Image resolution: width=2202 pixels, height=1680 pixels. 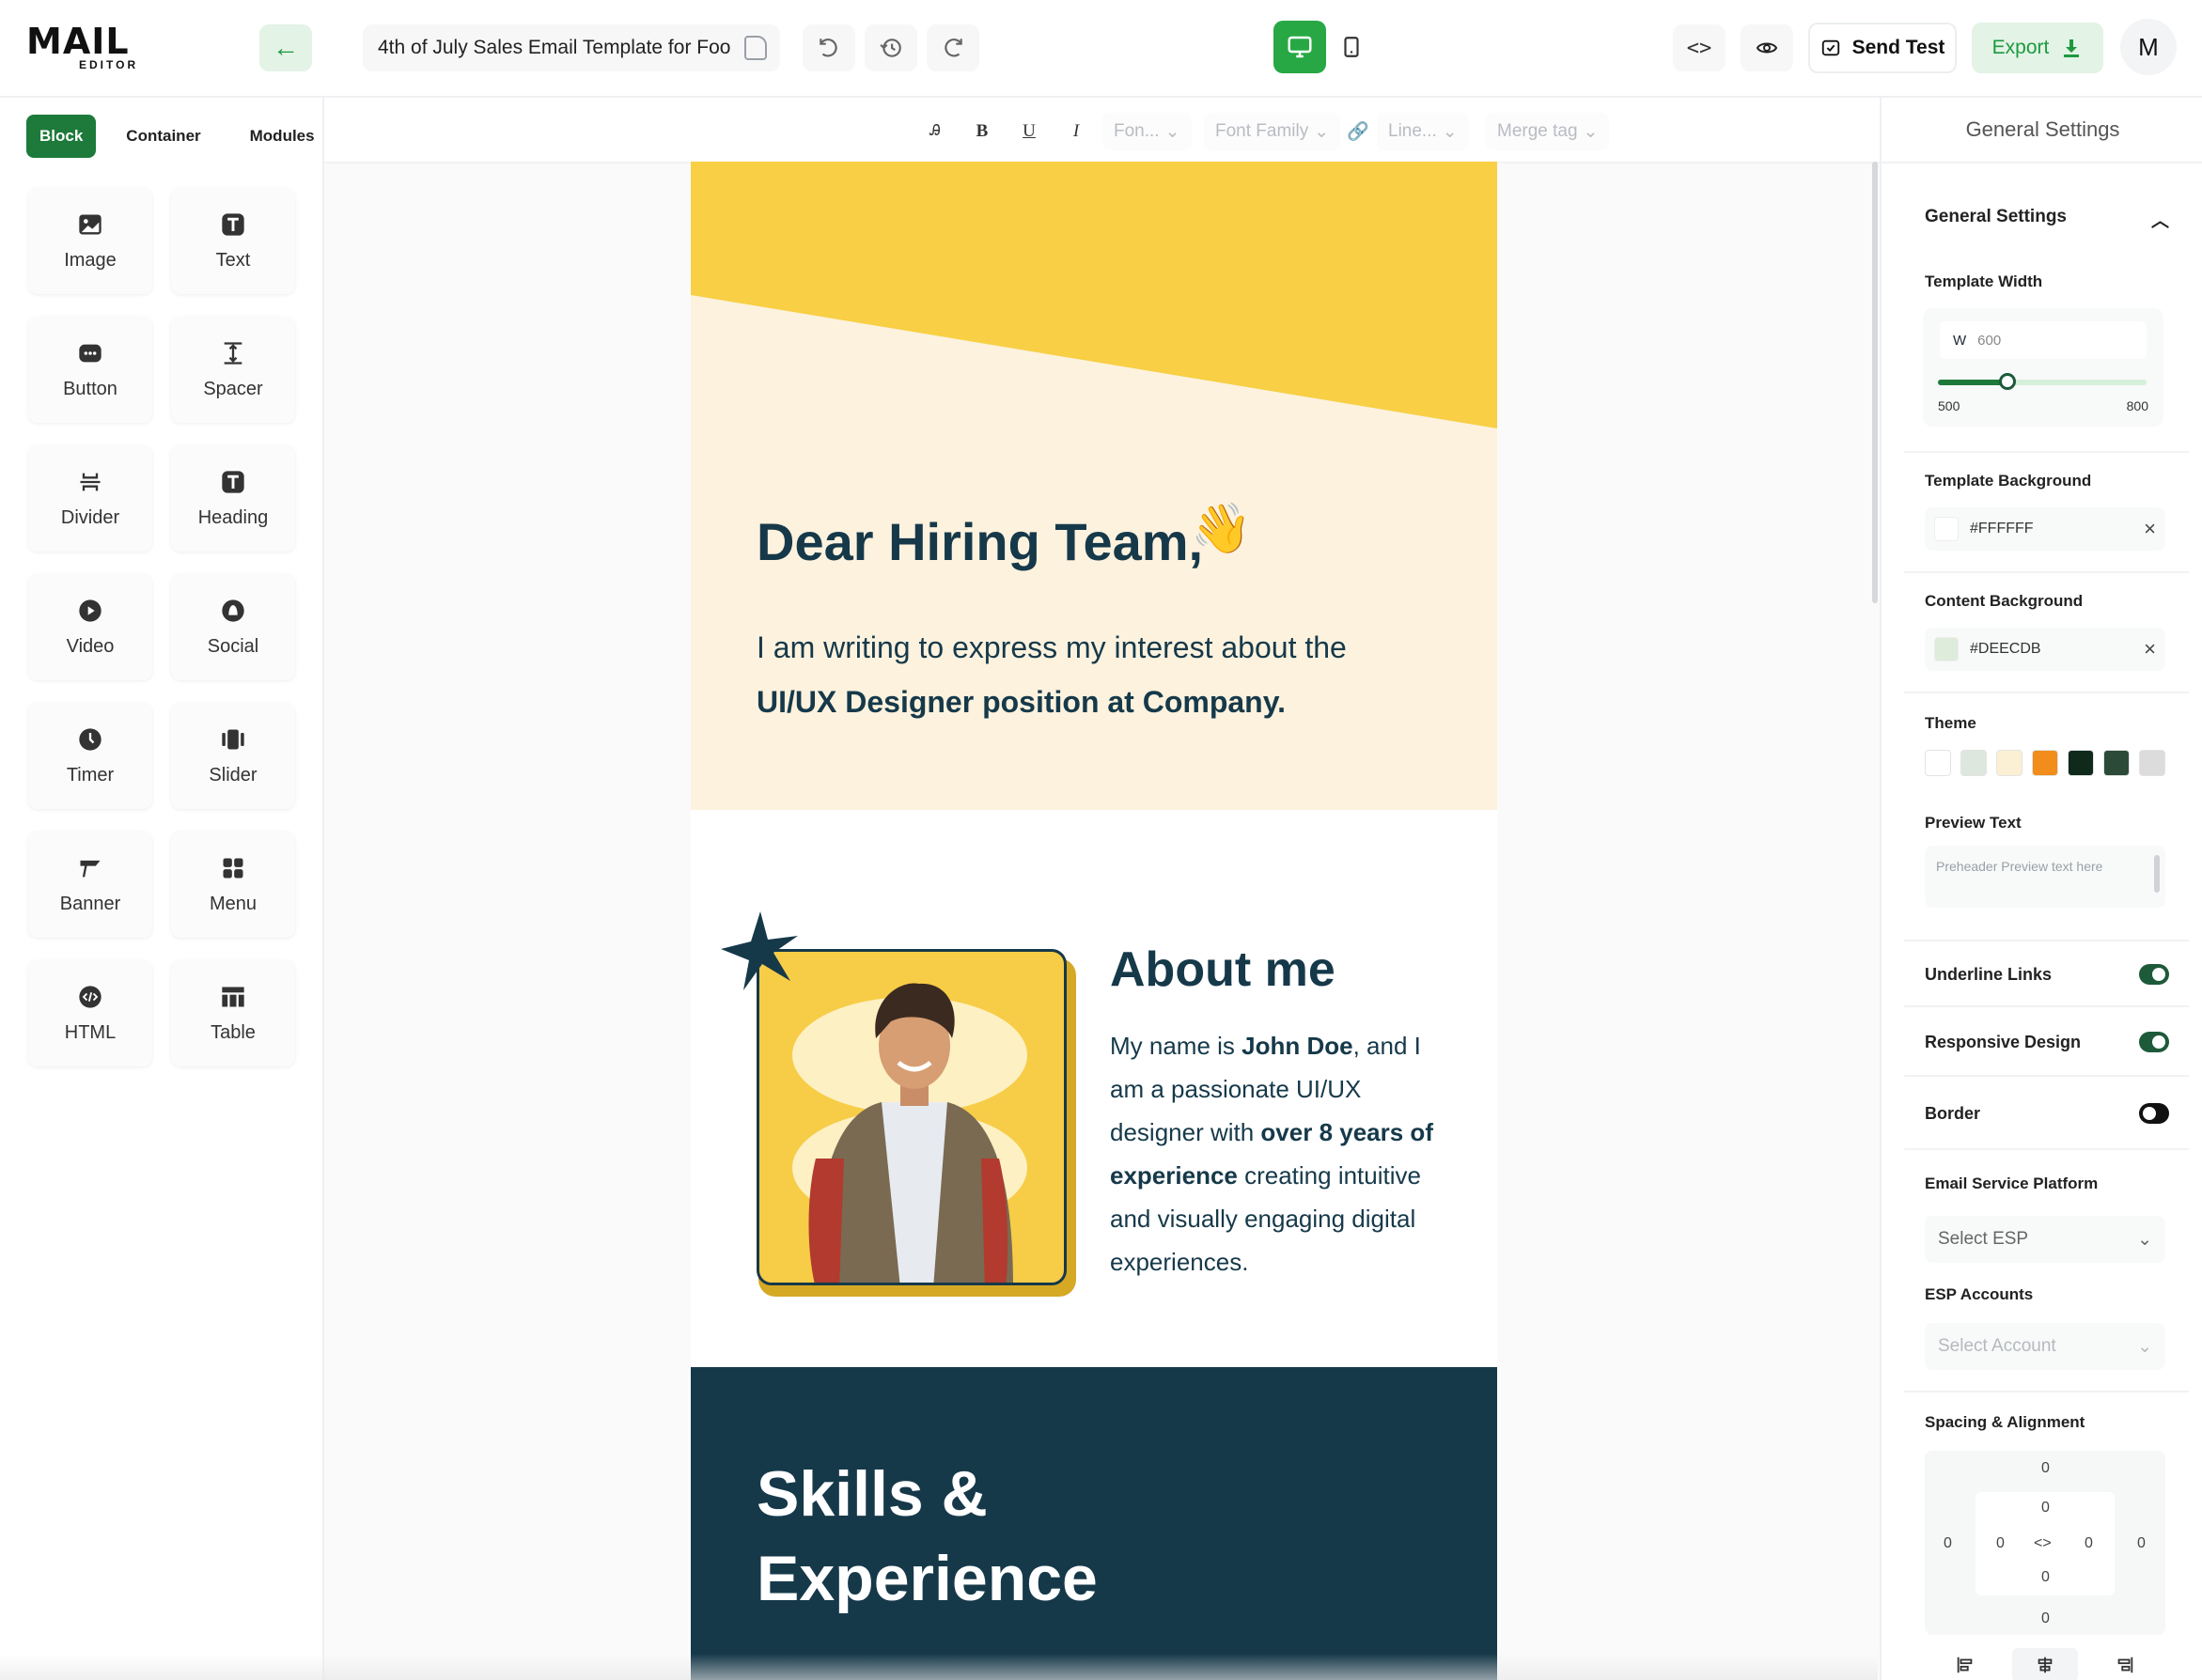 What do you see at coordinates (163, 136) in the screenshot?
I see `tab-container: Container` at bounding box center [163, 136].